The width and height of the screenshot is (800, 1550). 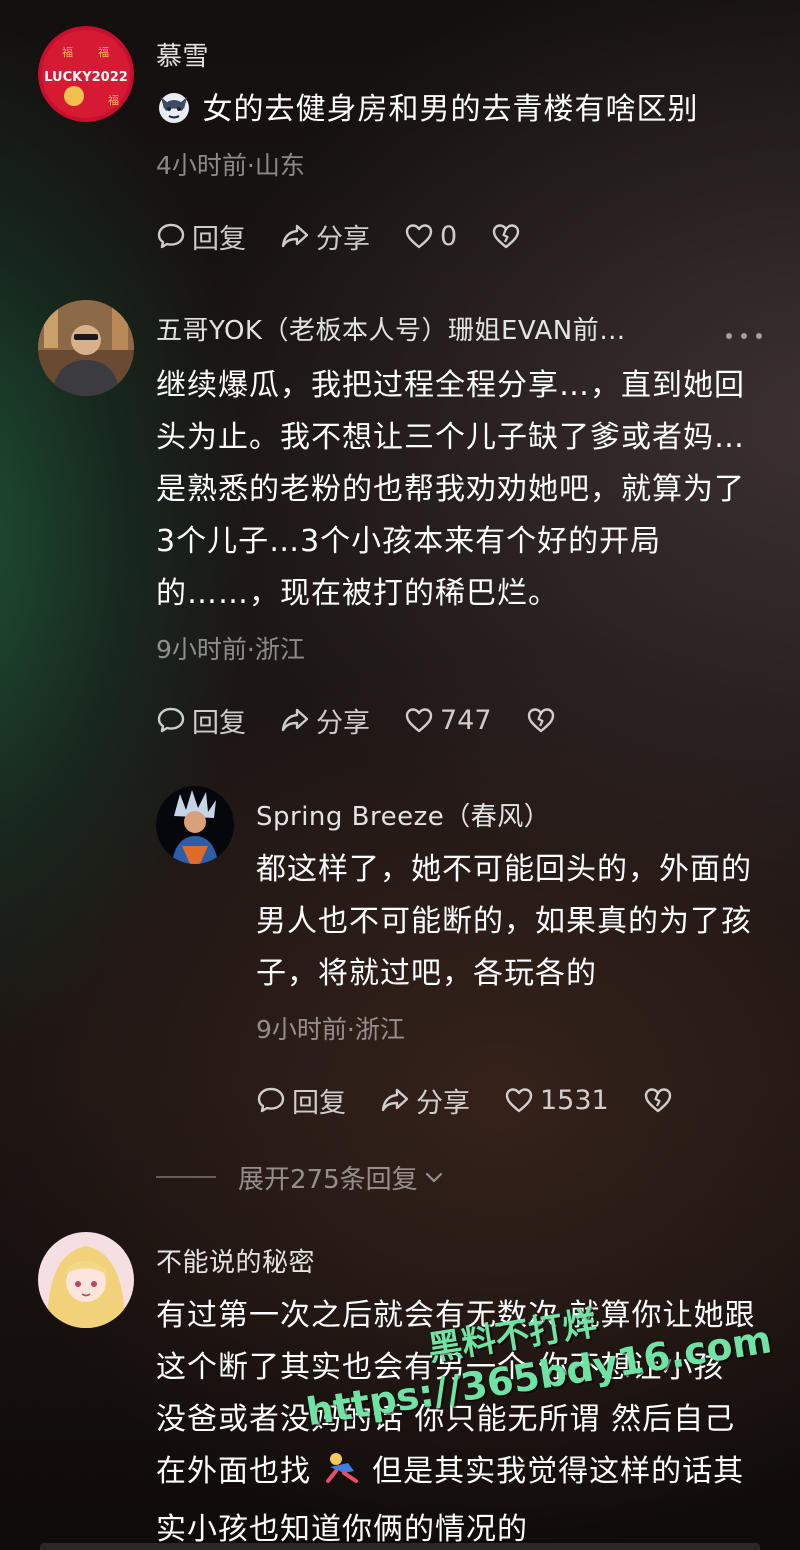 I want to click on comment-text-line: 都这样了，她不可能回头的，外面的, so click(x=504, y=869).